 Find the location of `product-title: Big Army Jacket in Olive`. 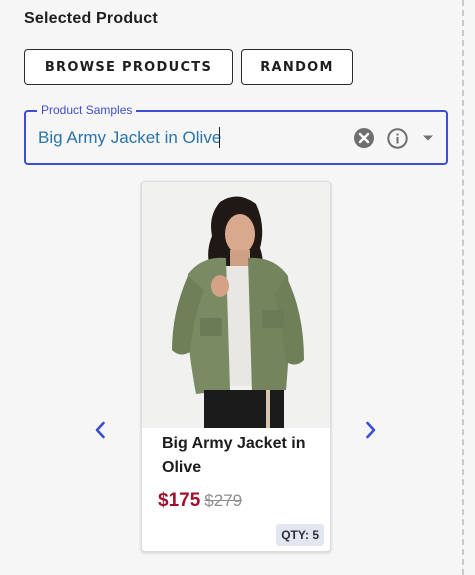

product-title: Big Army Jacket in Olive is located at coordinates (234, 455).